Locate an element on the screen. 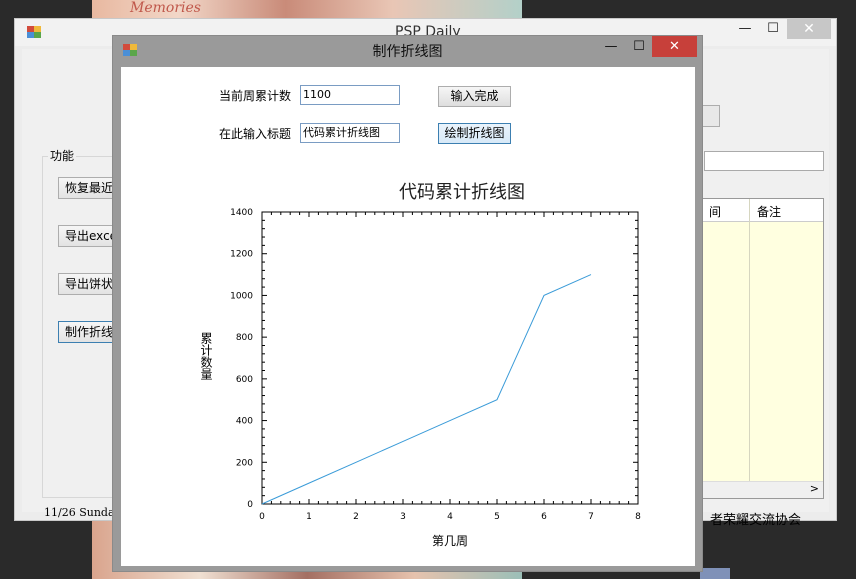  background-input is located at coordinates (764, 161).